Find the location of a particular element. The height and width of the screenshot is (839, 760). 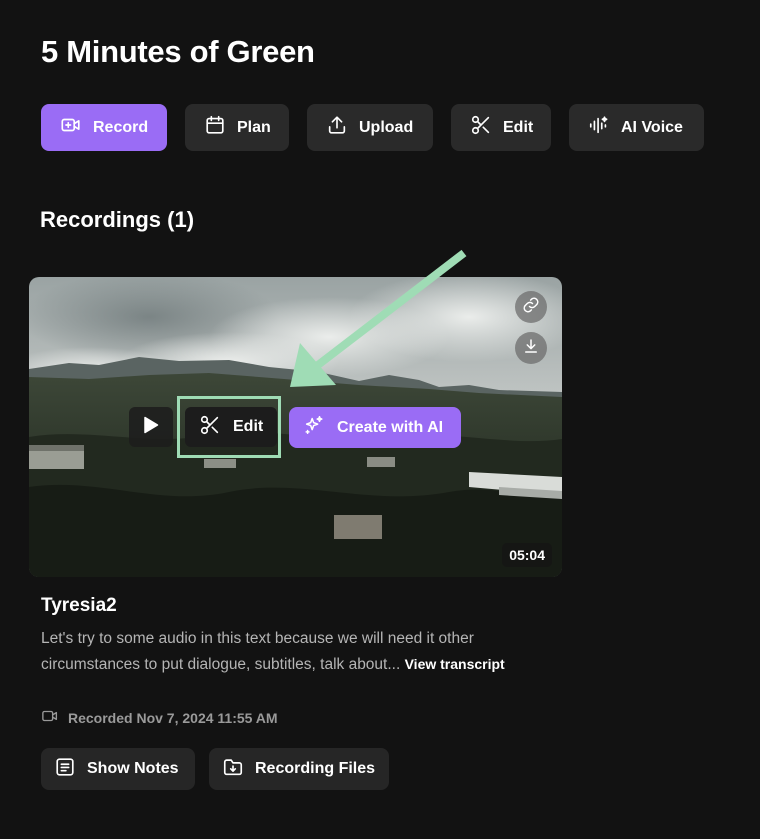

plan-button: Plan is located at coordinates (237, 127).